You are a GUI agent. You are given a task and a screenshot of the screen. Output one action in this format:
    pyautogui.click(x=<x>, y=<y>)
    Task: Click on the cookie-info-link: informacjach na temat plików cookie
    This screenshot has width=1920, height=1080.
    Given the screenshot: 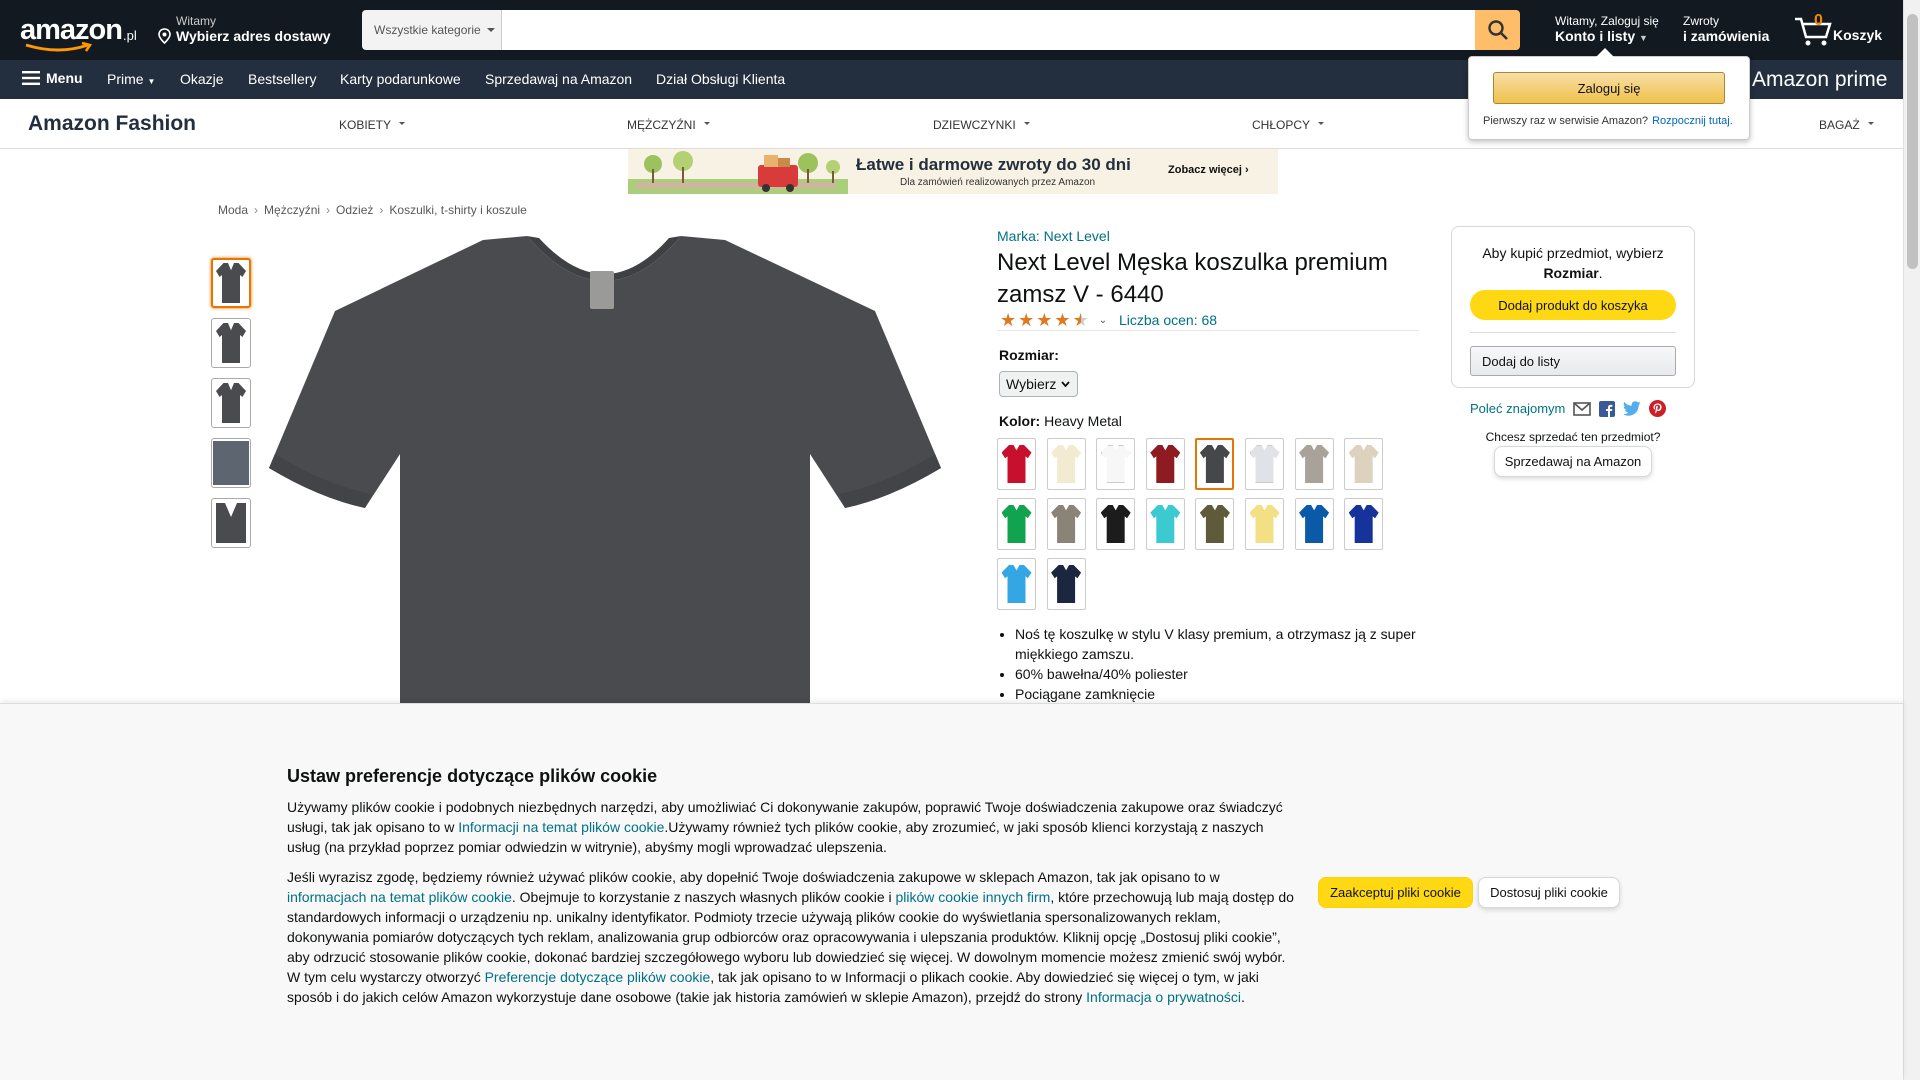 What is the action you would take?
    pyautogui.click(x=399, y=897)
    